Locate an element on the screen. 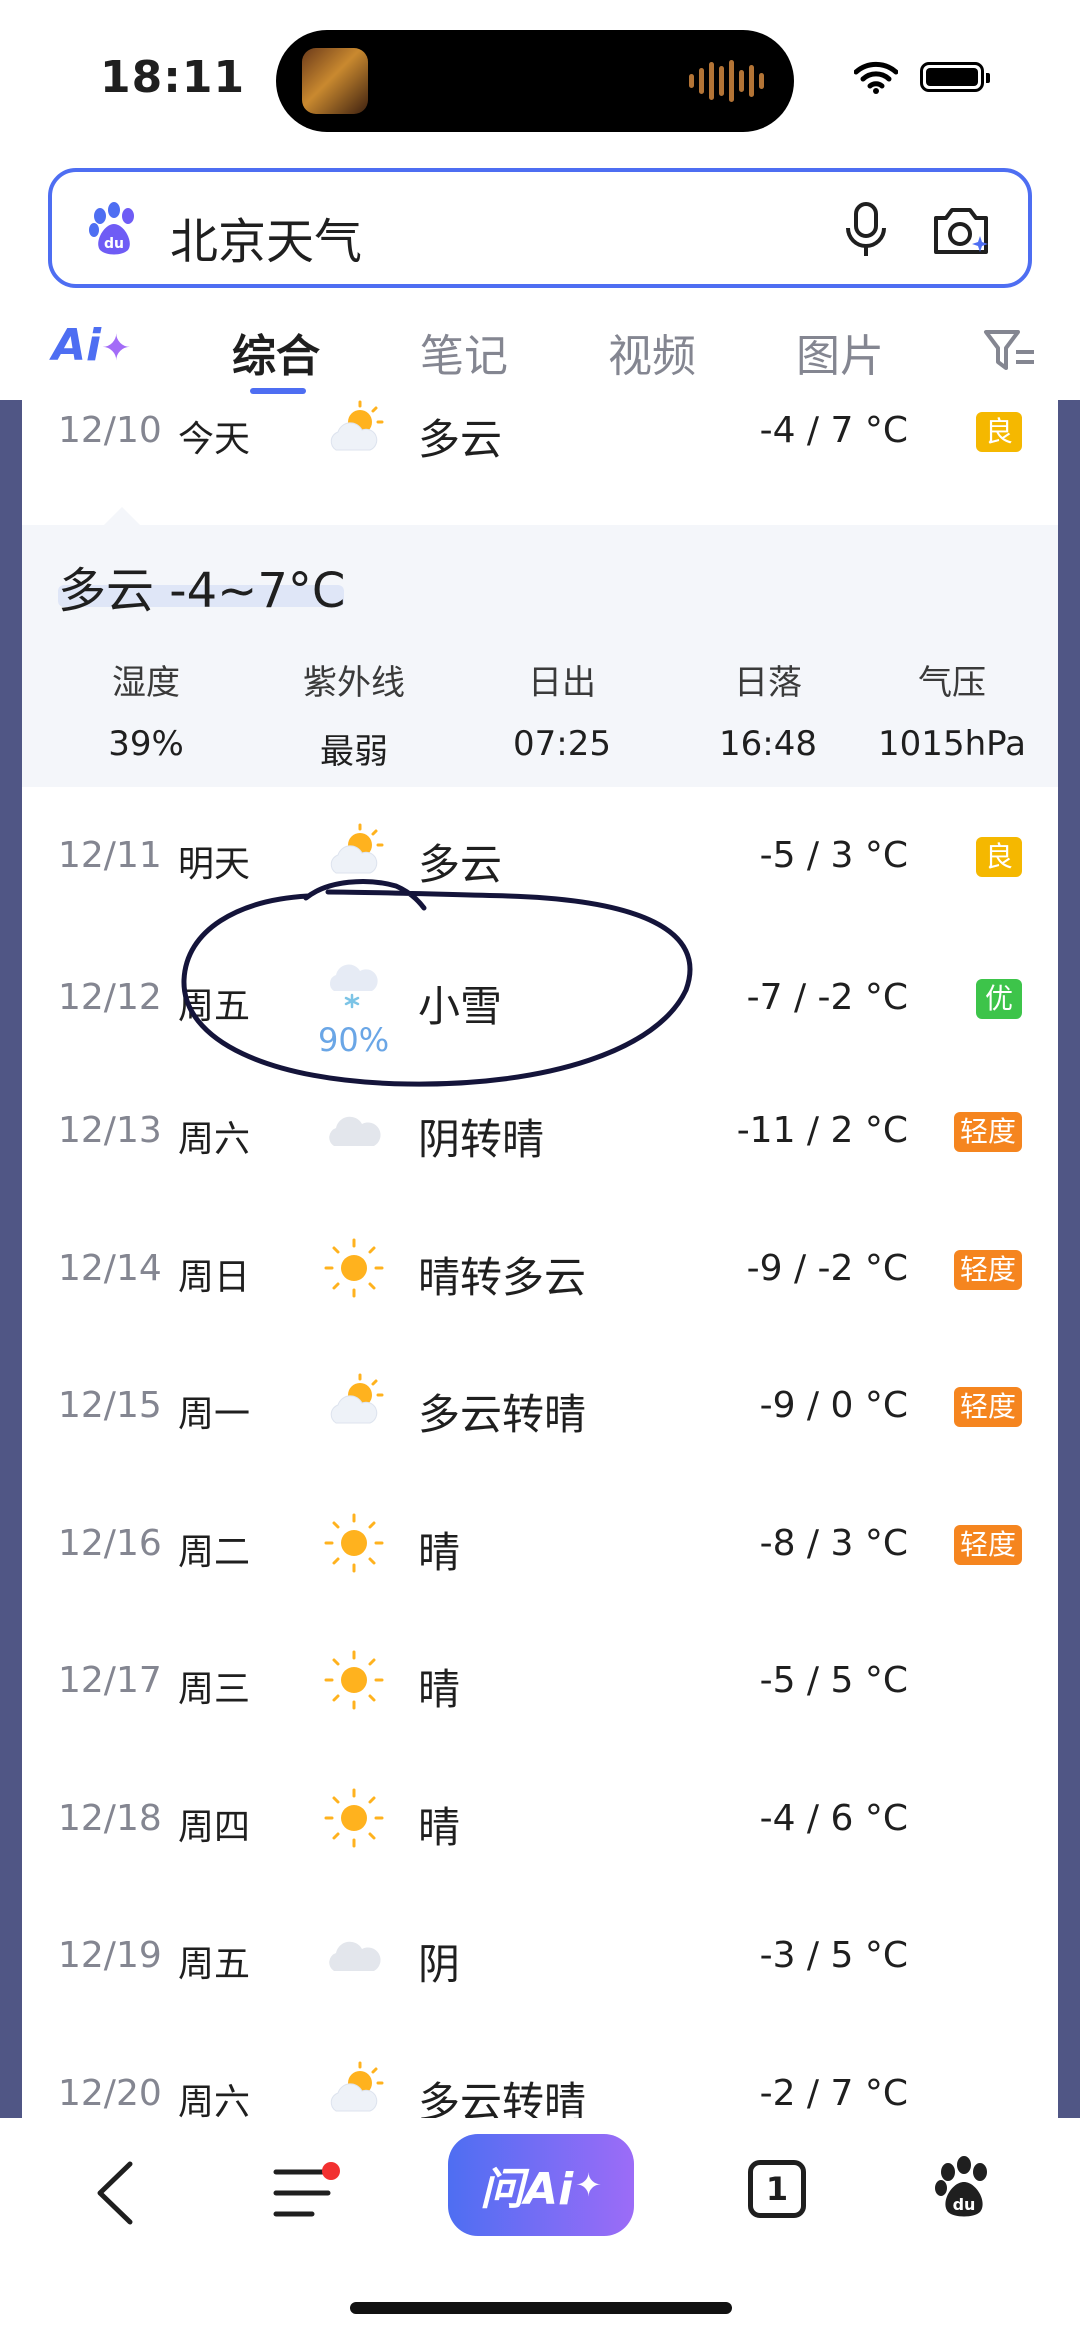  row-day: 周二 is located at coordinates (214, 1552).